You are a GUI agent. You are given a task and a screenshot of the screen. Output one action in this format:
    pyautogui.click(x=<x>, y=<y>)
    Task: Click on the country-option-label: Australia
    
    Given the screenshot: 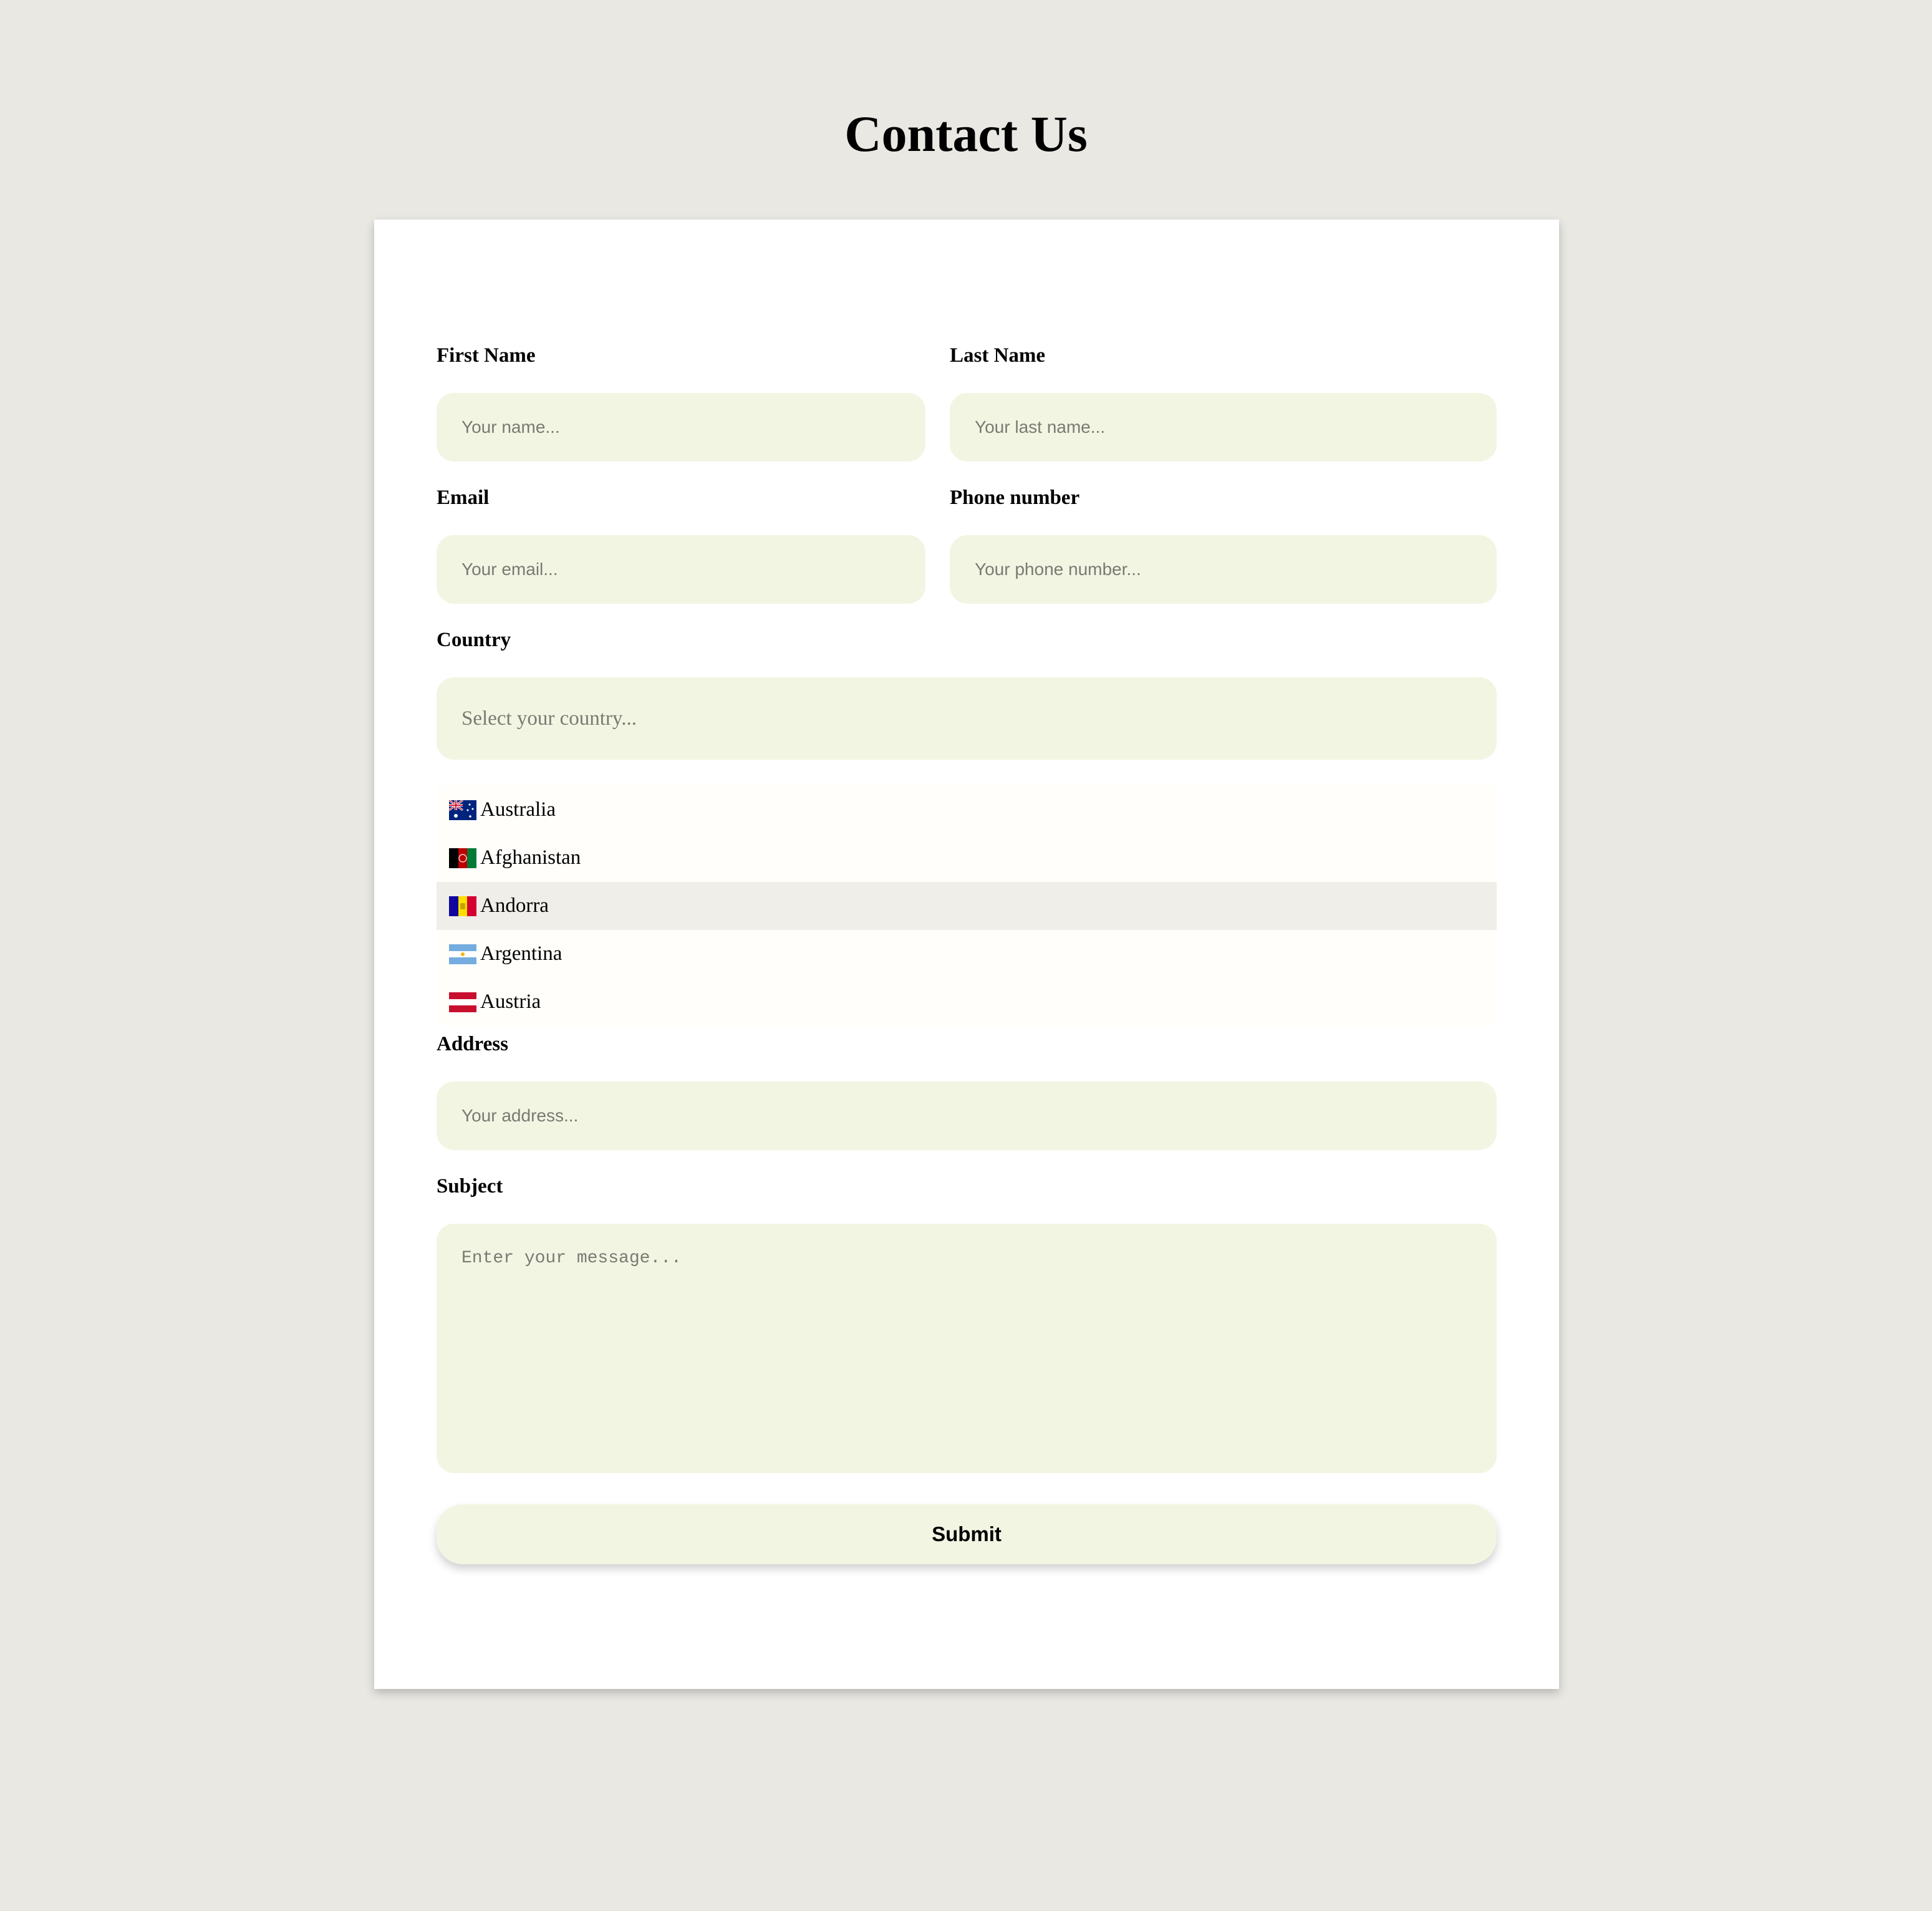 What is the action you would take?
    pyautogui.click(x=518, y=809)
    